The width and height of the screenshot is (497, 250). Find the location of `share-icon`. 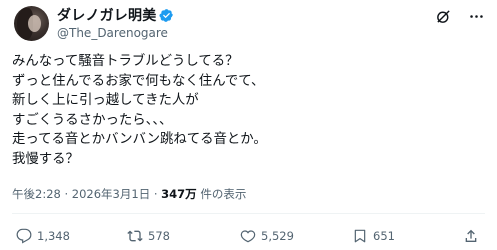

share-icon is located at coordinates (471, 235).